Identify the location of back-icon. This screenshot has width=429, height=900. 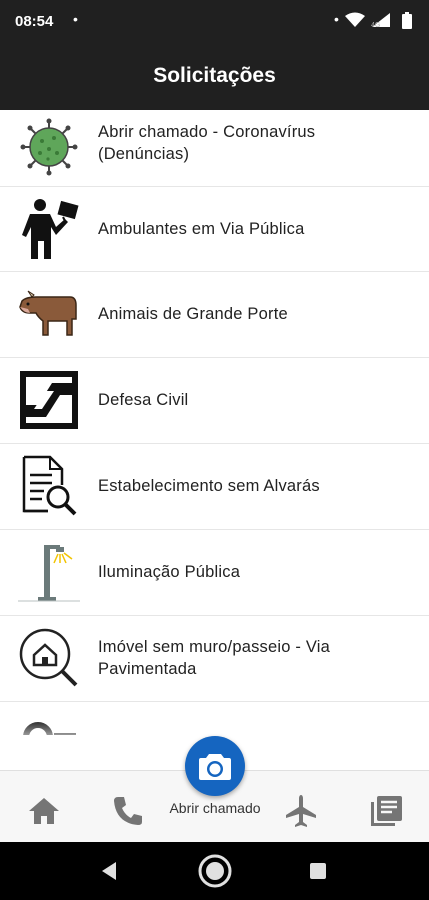
(109, 871).